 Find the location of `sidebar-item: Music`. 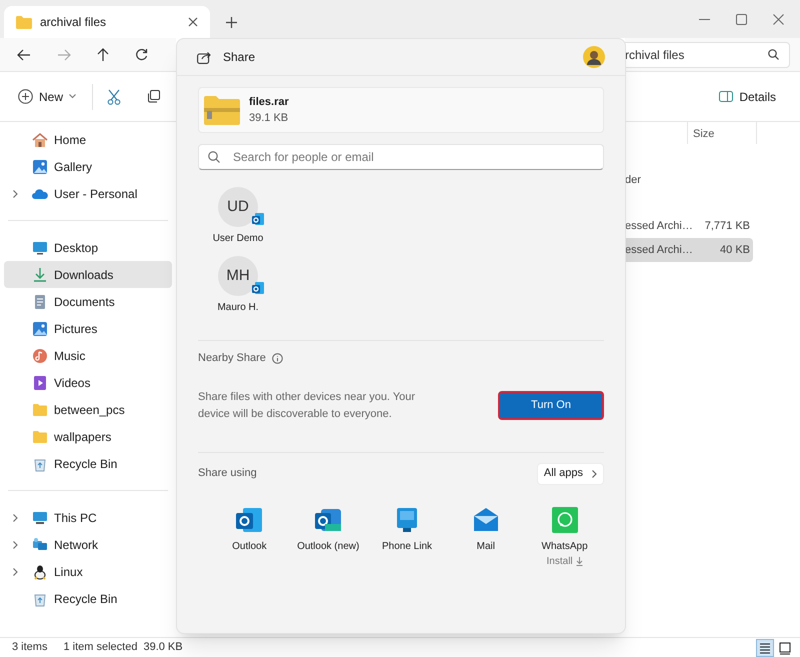

sidebar-item: Music is located at coordinates (88, 355).